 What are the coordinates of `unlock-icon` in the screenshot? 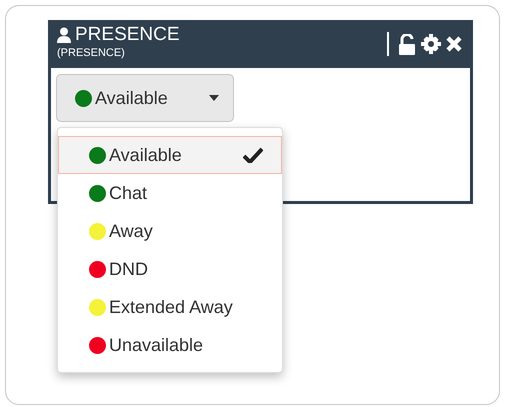 It's located at (408, 44).